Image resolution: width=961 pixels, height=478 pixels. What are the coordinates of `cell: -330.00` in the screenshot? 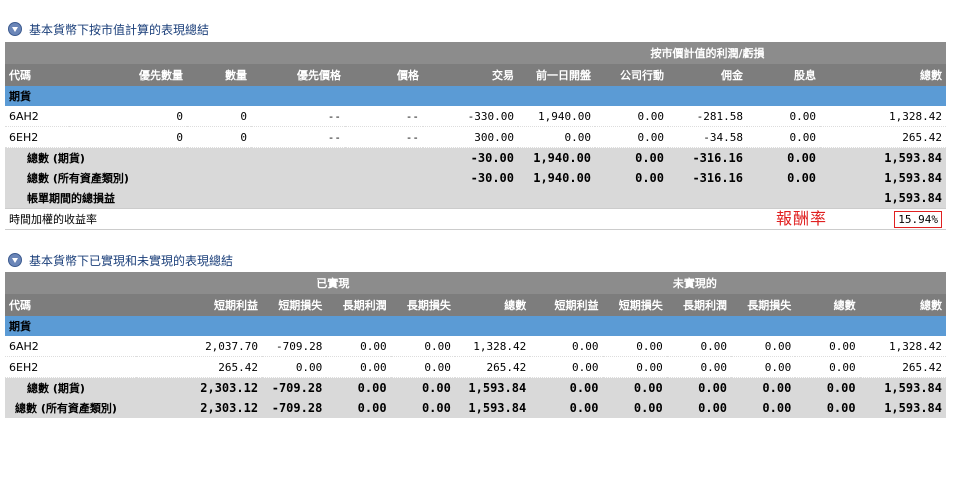 It's located at (470, 116).